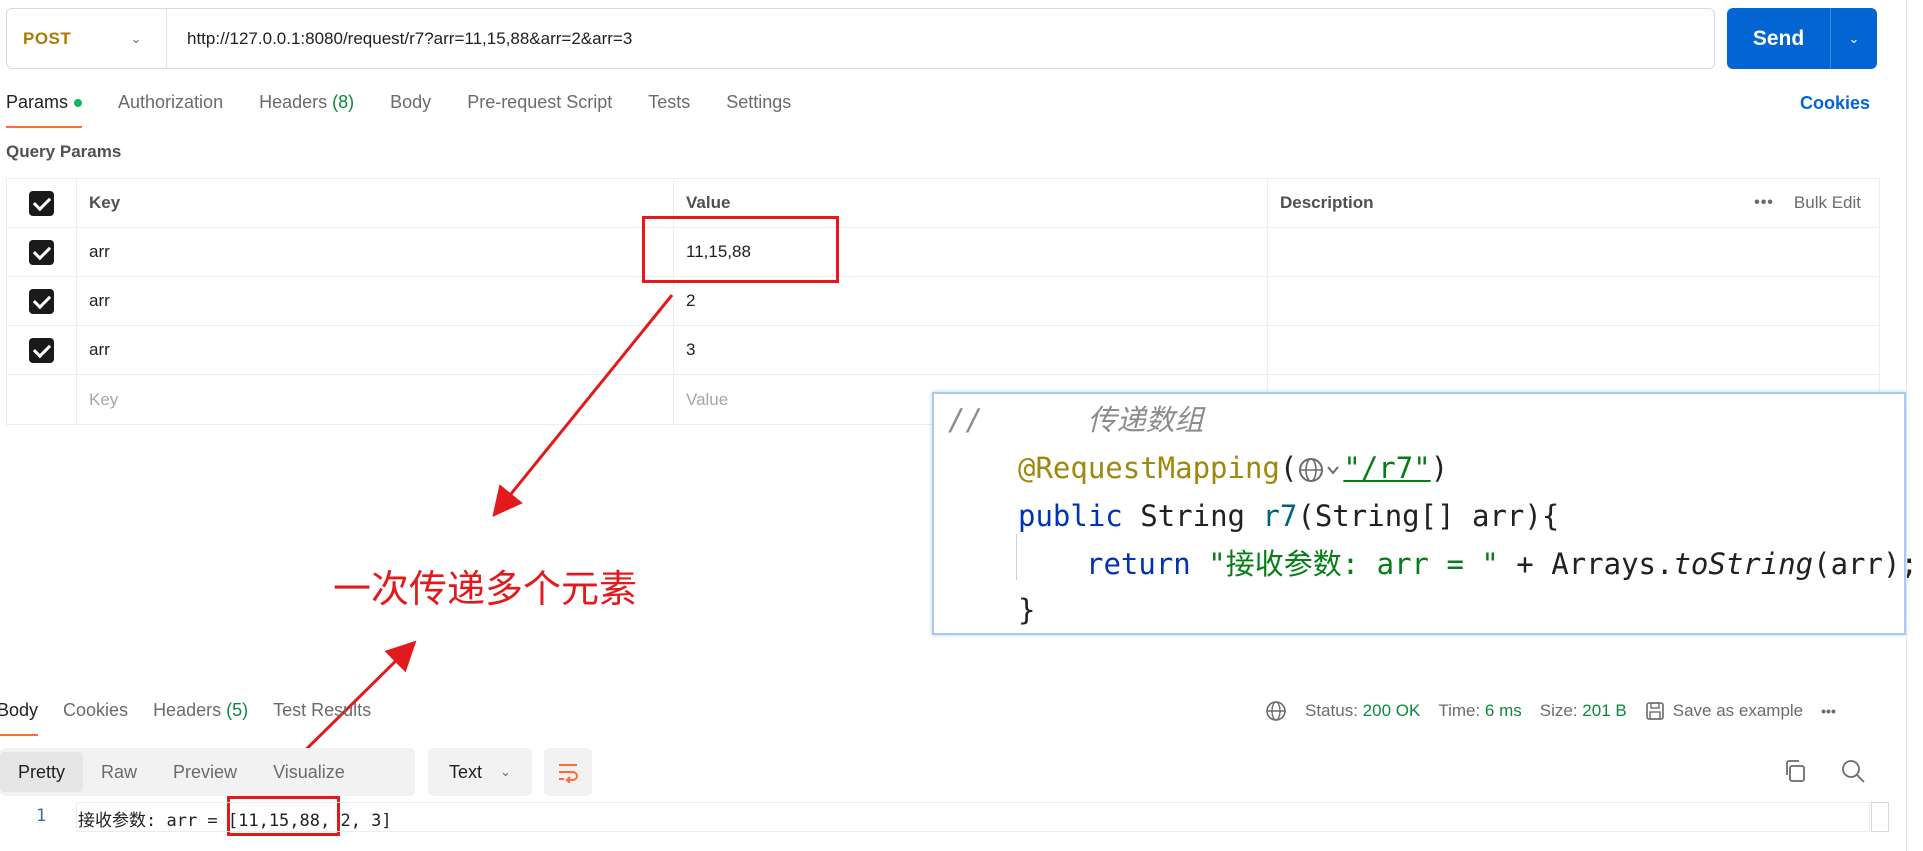  I want to click on code-tostring: toString, so click(1743, 564).